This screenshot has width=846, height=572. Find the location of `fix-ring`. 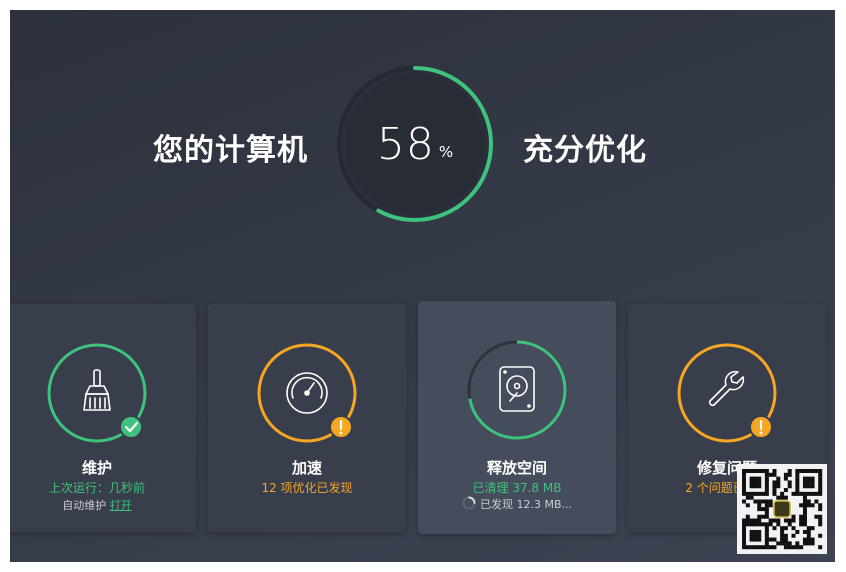

fix-ring is located at coordinates (727, 393).